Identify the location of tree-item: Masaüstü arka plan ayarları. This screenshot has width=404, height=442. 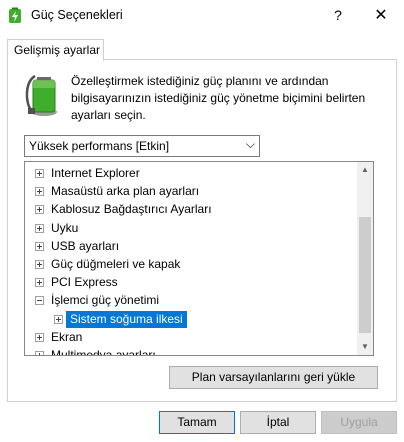
(191, 192).